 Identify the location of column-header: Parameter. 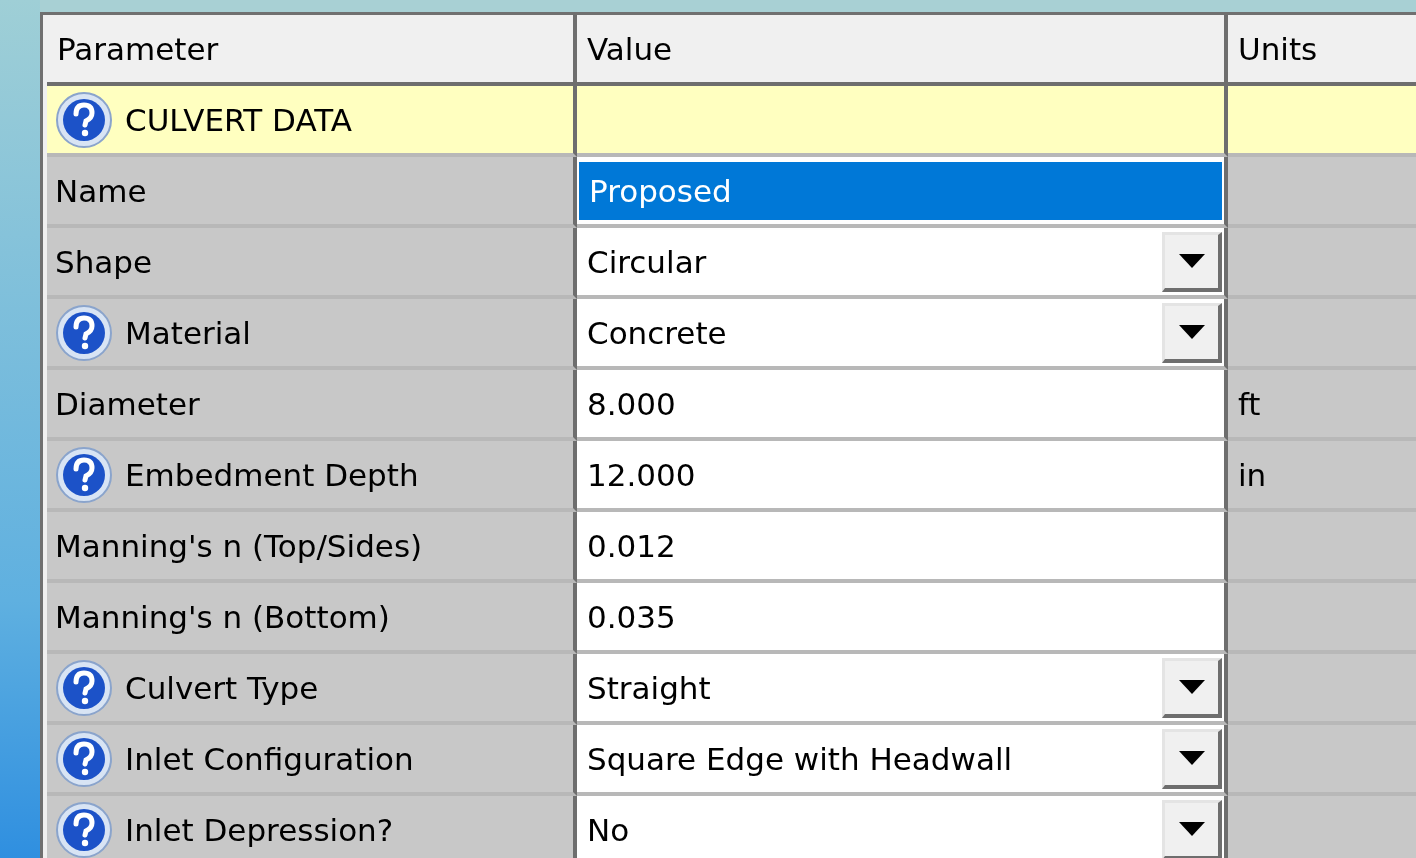
(312, 50).